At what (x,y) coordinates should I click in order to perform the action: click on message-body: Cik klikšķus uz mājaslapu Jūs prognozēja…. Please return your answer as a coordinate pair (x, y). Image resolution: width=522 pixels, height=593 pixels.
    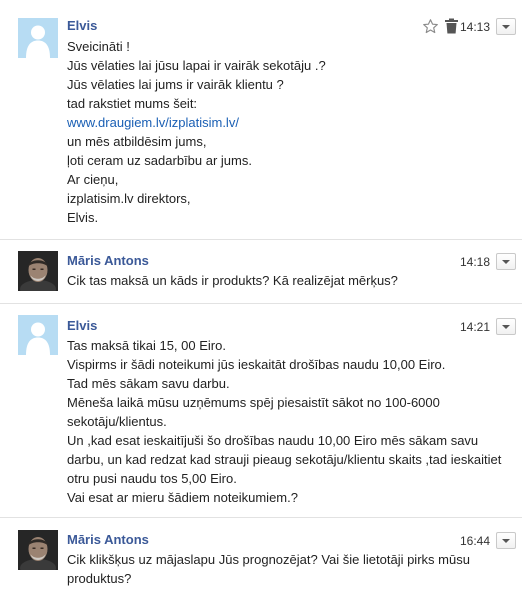
    Looking at the image, I should click on (284, 569).